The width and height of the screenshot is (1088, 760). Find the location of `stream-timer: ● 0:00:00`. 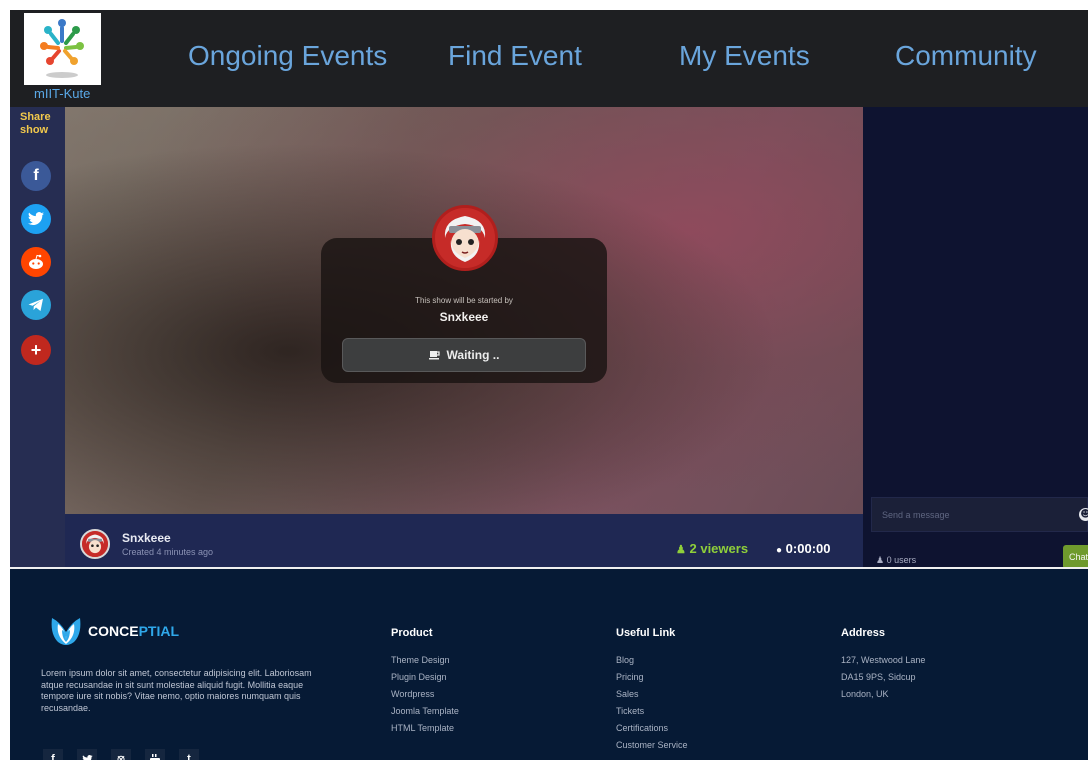

stream-timer: ● 0:00:00 is located at coordinates (803, 548).